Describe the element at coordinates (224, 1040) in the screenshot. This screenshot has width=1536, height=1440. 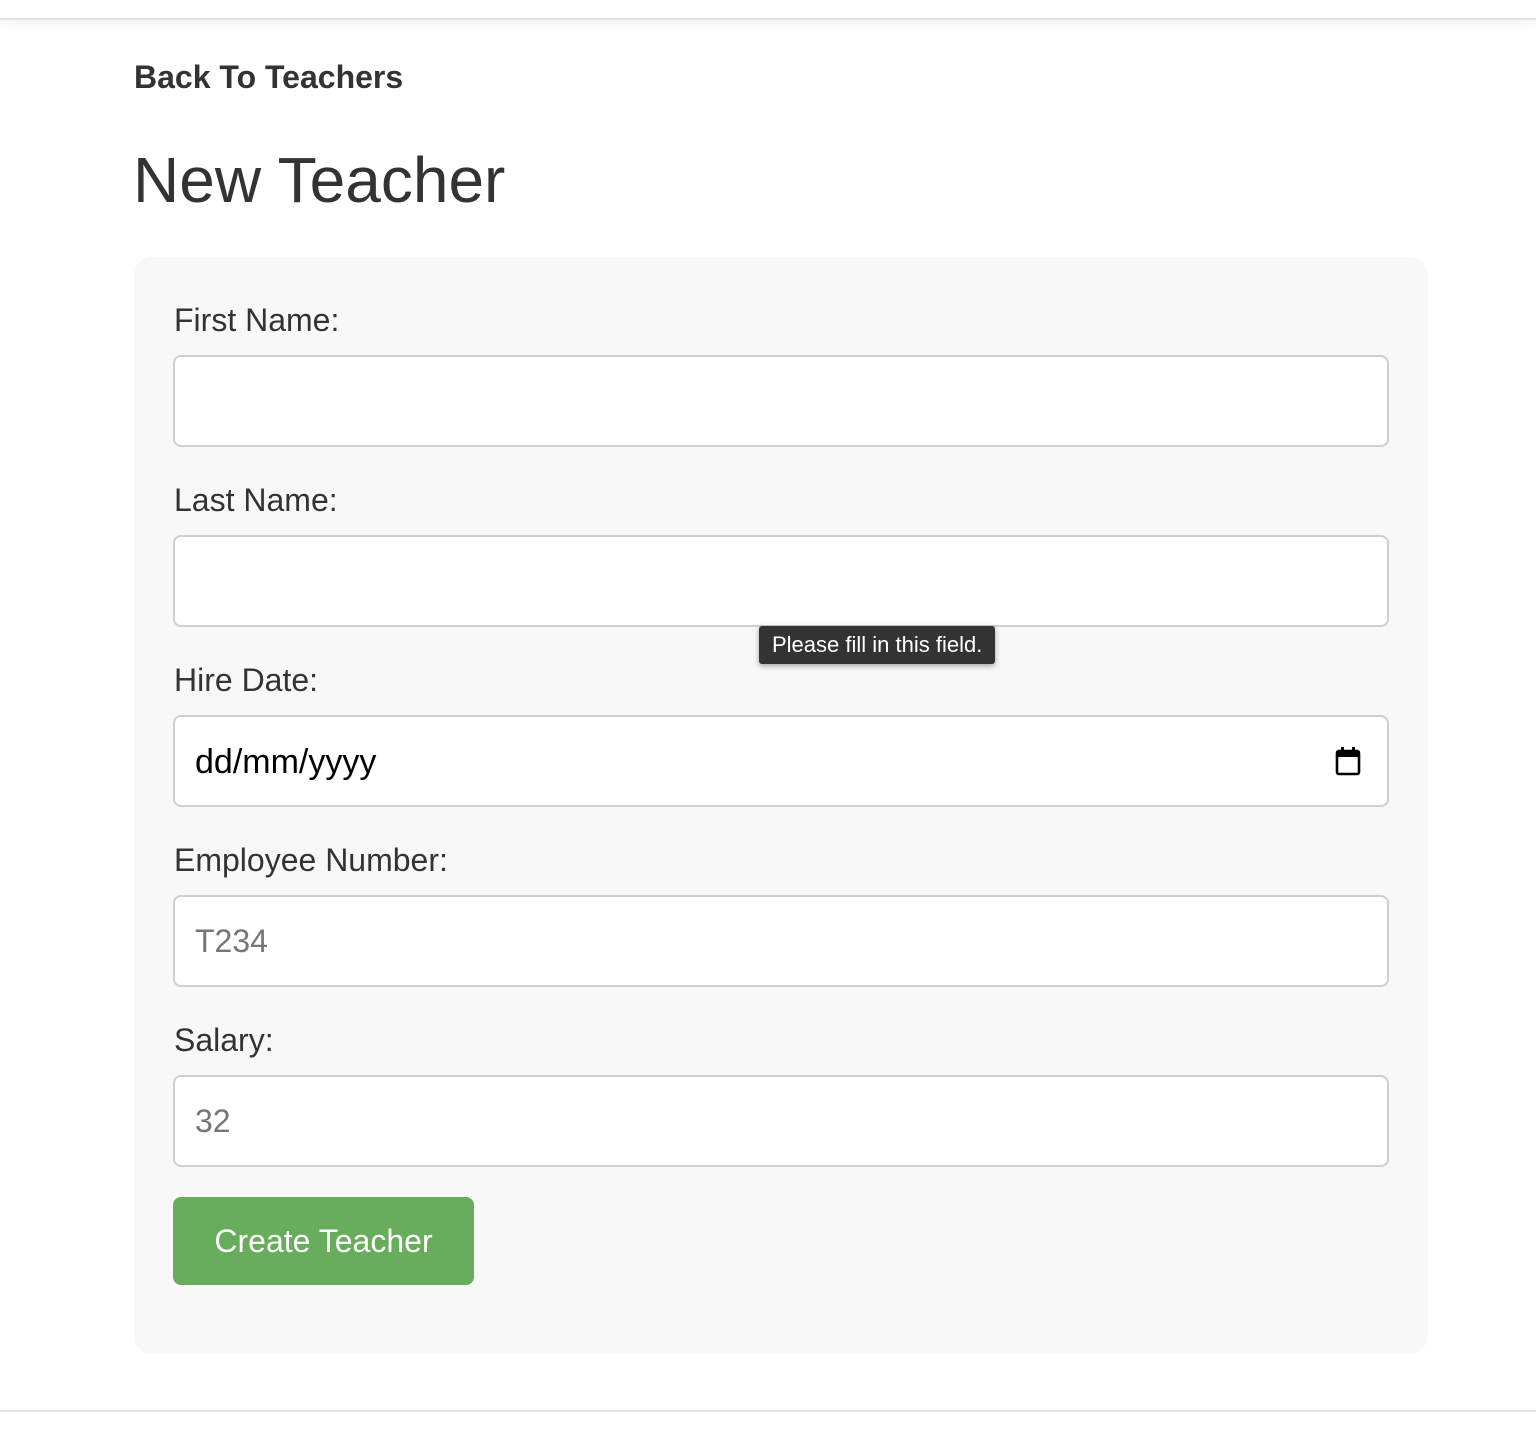
I see `salary-label: Salary:` at that location.